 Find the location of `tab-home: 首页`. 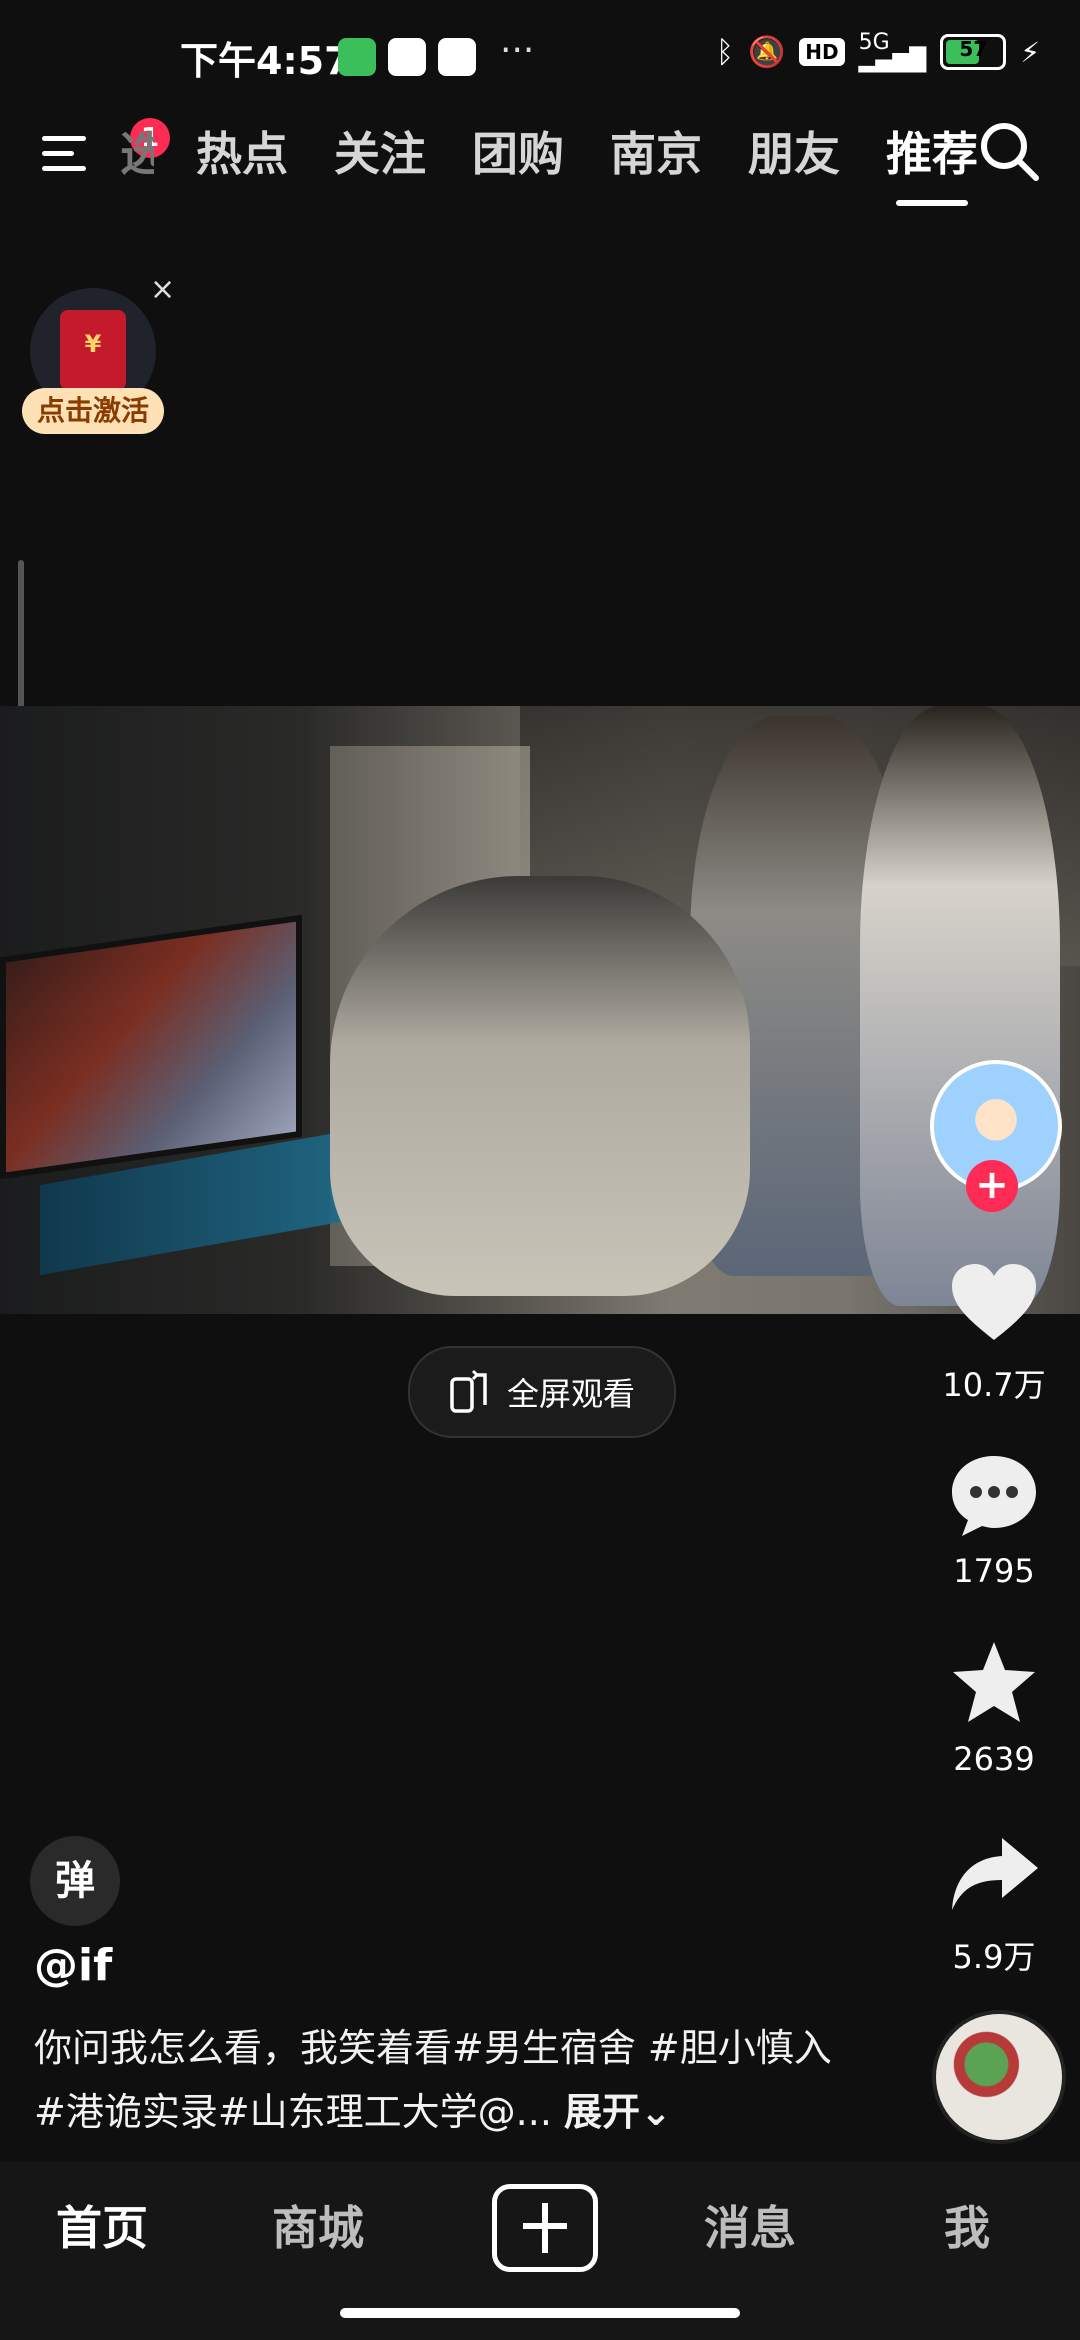

tab-home: 首页 is located at coordinates (102, 2225).